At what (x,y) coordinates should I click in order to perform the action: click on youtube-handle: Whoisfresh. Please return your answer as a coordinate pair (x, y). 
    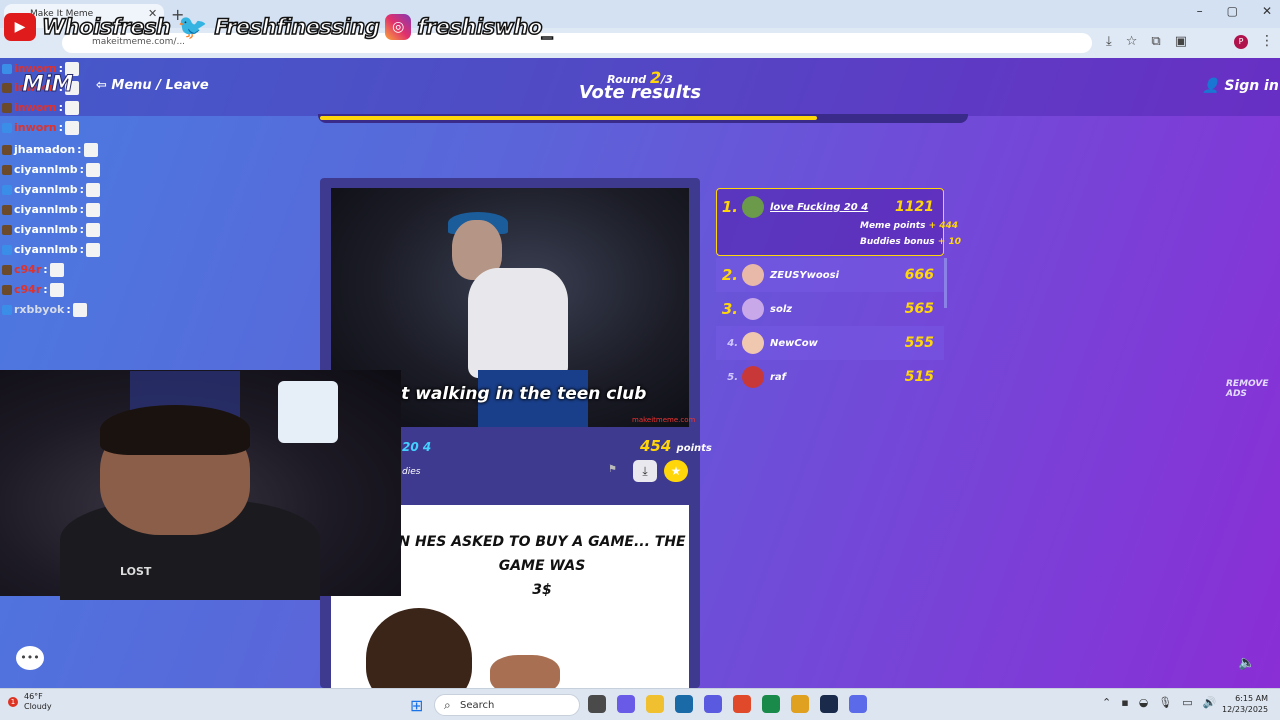
    Looking at the image, I should click on (106, 27).